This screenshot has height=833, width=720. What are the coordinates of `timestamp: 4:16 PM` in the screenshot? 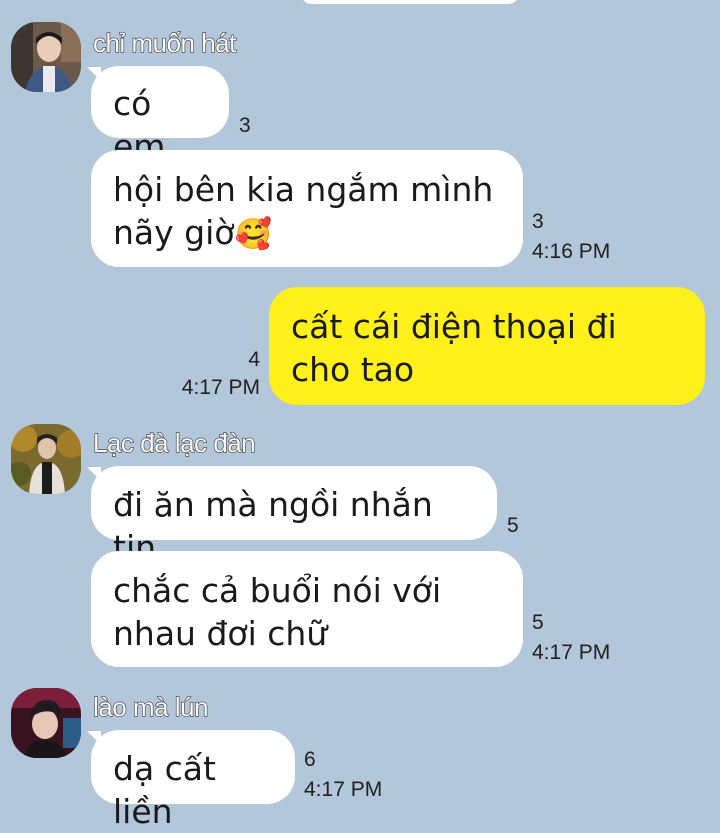 It's located at (571, 251).